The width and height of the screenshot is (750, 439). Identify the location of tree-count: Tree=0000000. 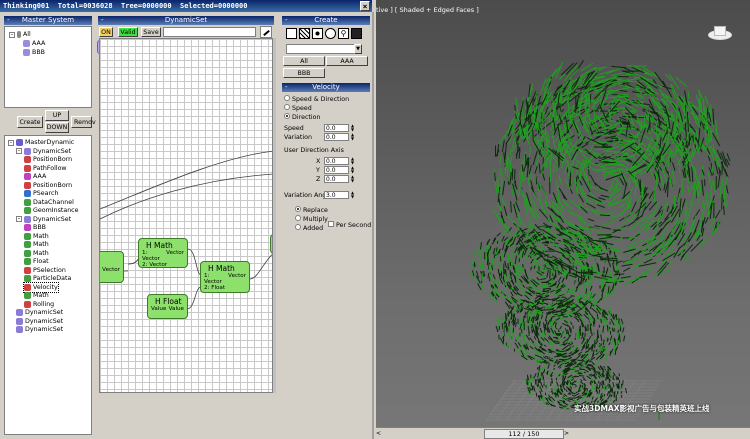
(146, 6).